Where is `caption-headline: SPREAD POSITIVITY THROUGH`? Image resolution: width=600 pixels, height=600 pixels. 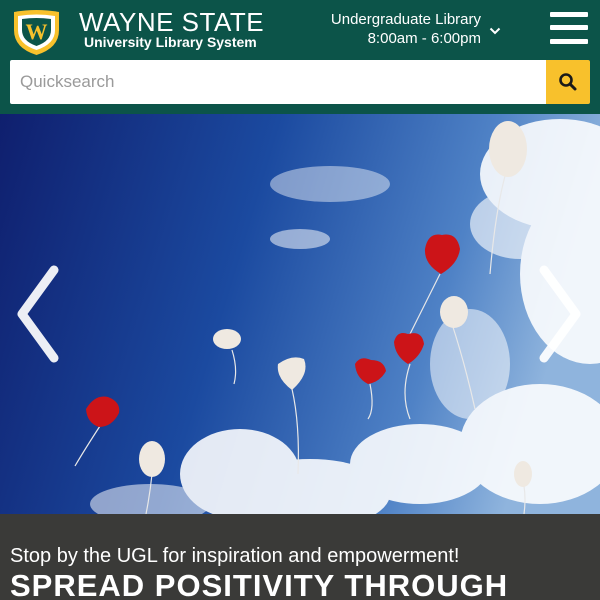
caption-headline: SPREAD POSITIVITY THROUGH is located at coordinates (259, 584).